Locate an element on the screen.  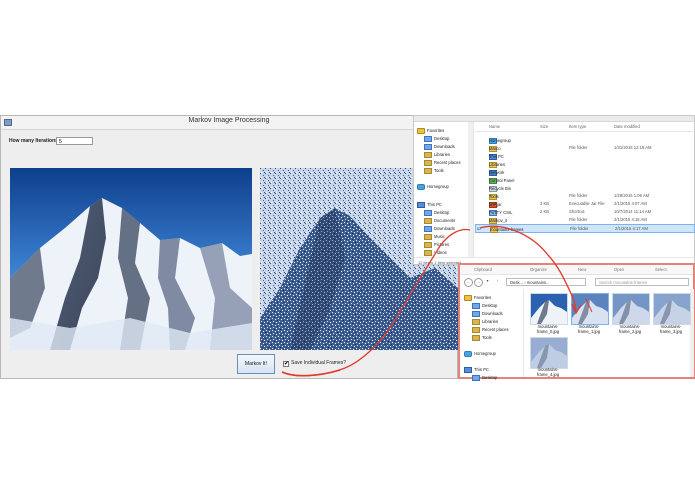
file-row-this-pc: This PC is located at coordinates (584, 156).